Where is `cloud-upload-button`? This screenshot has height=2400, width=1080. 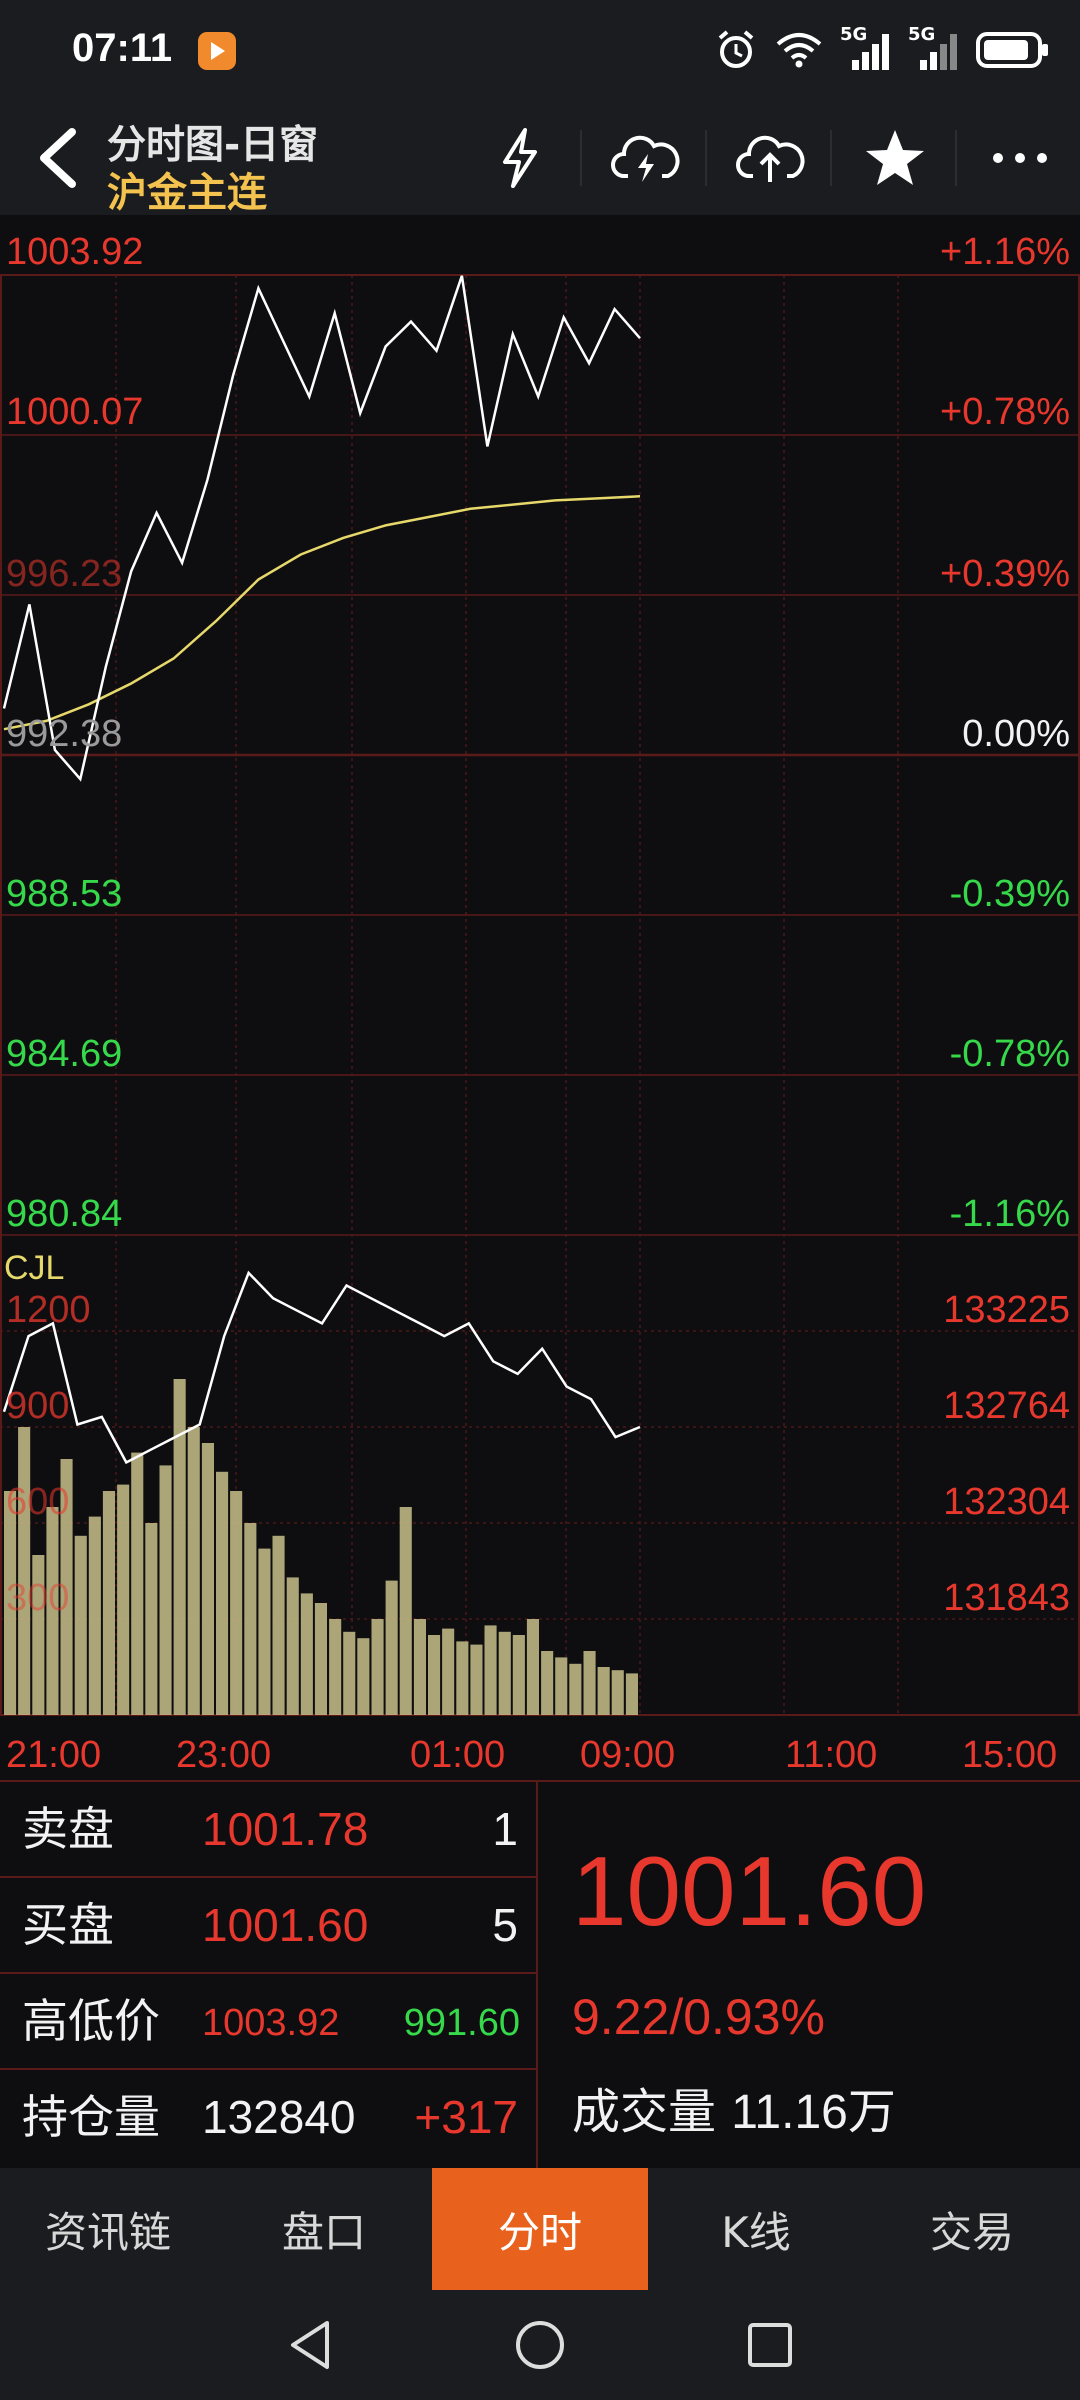 cloud-upload-button is located at coordinates (770, 158).